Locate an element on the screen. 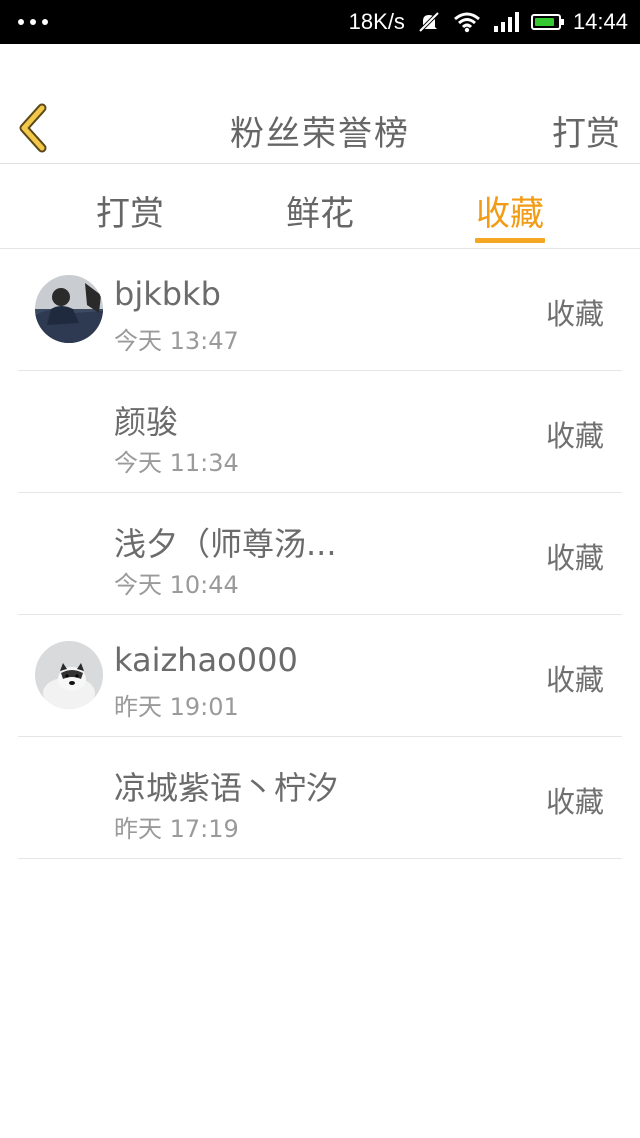 This screenshot has height=1138, width=640. fan-time: 昨天 17:19 is located at coordinates (176, 829).